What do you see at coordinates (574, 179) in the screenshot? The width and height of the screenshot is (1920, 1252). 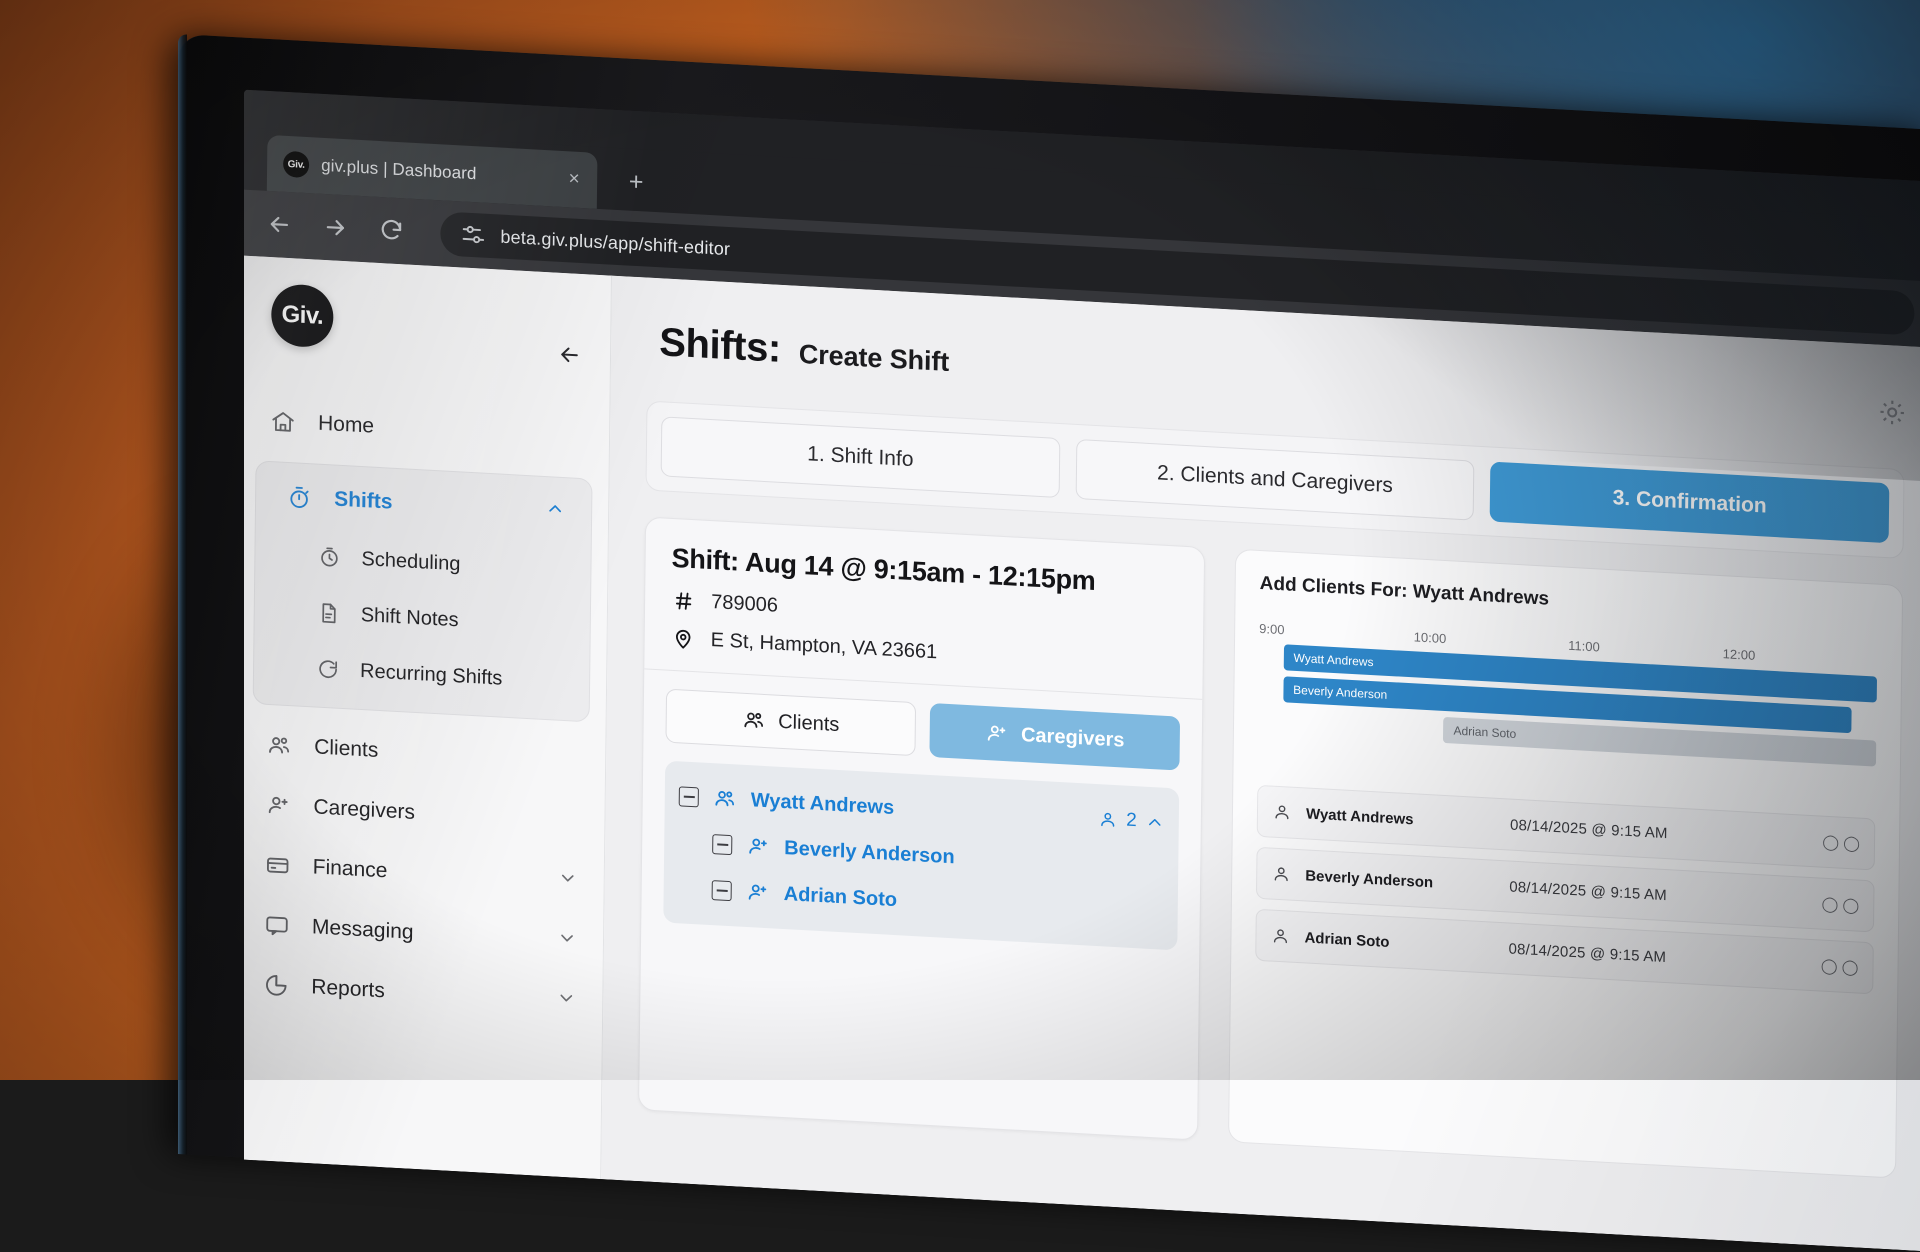 I see `close-icon: ×` at bounding box center [574, 179].